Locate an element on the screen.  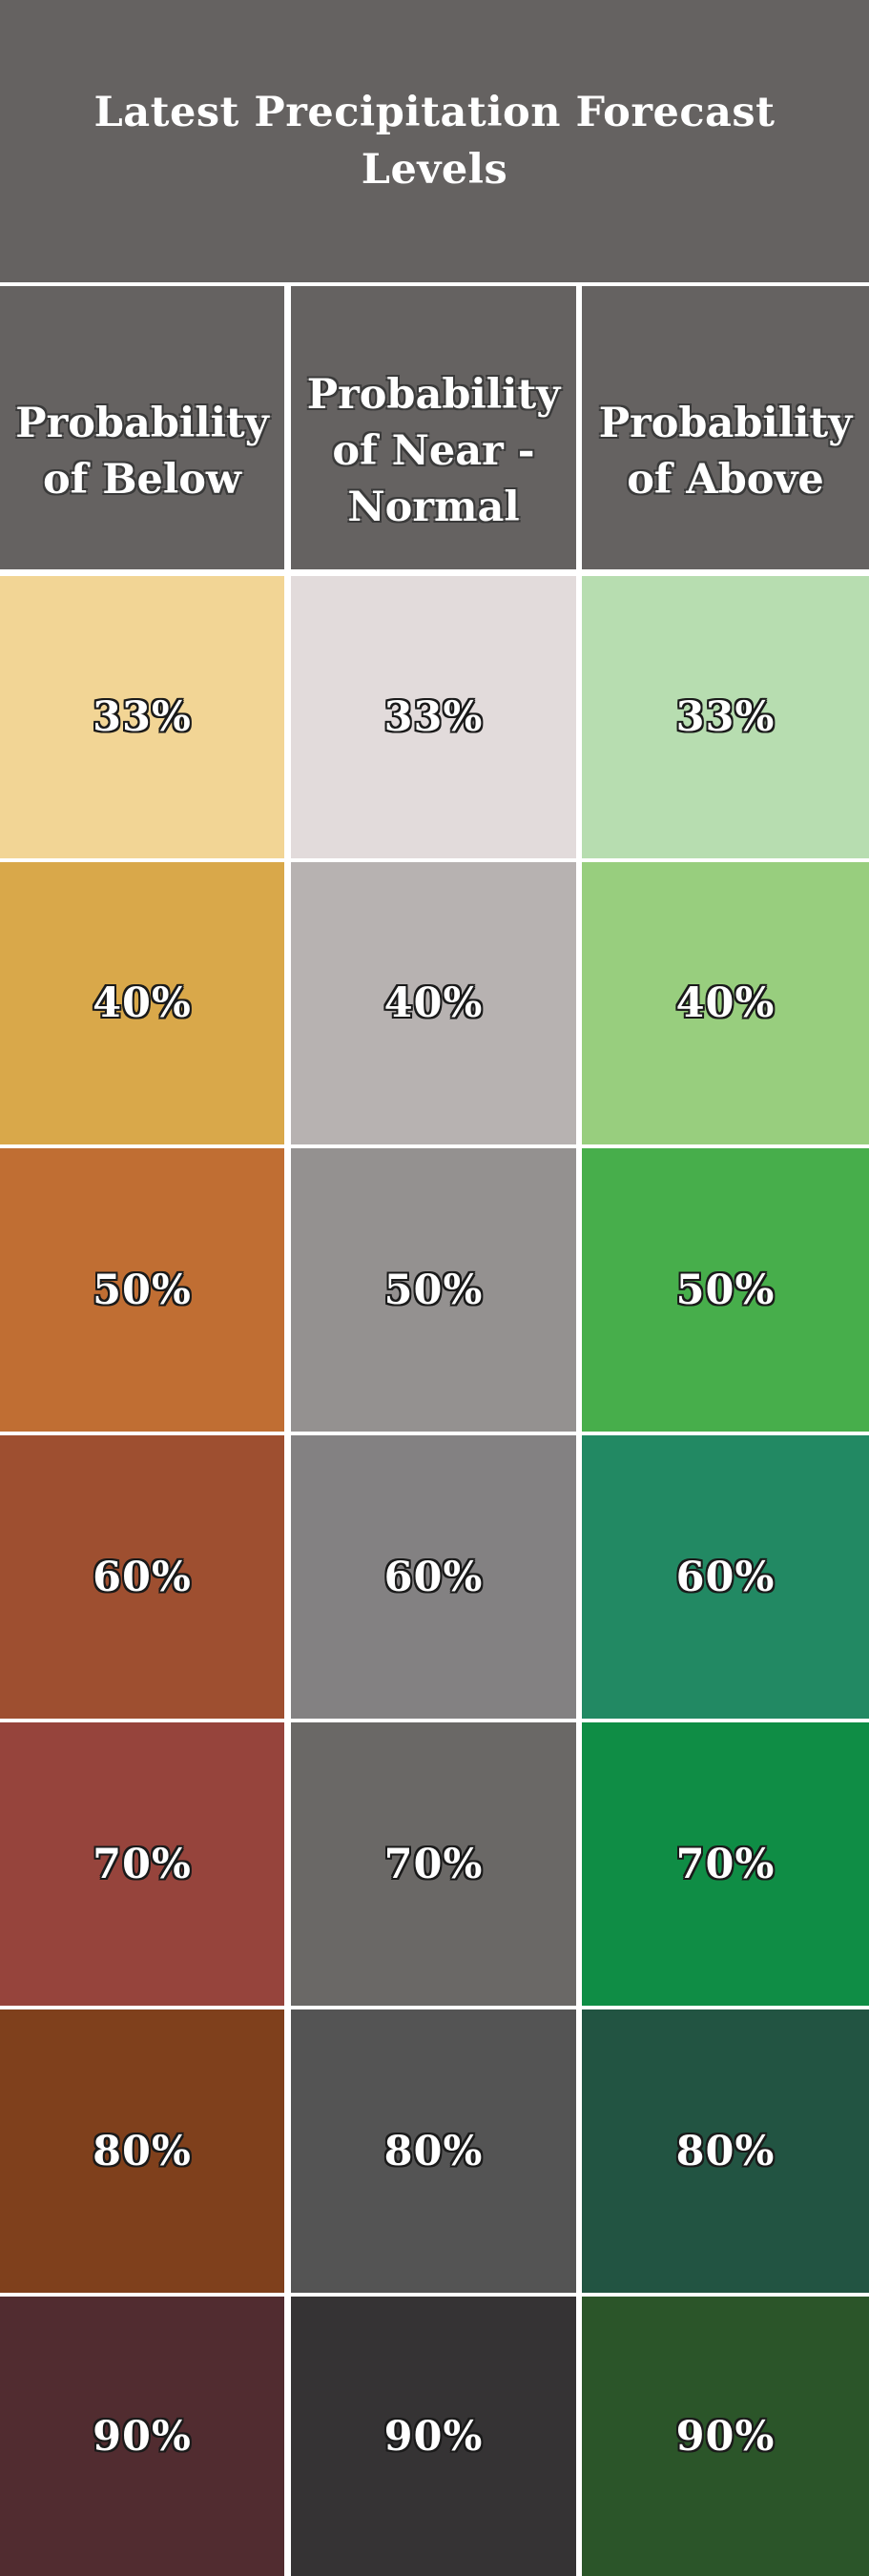
column-header-1: Probability of Below is located at coordinates (142, 427).